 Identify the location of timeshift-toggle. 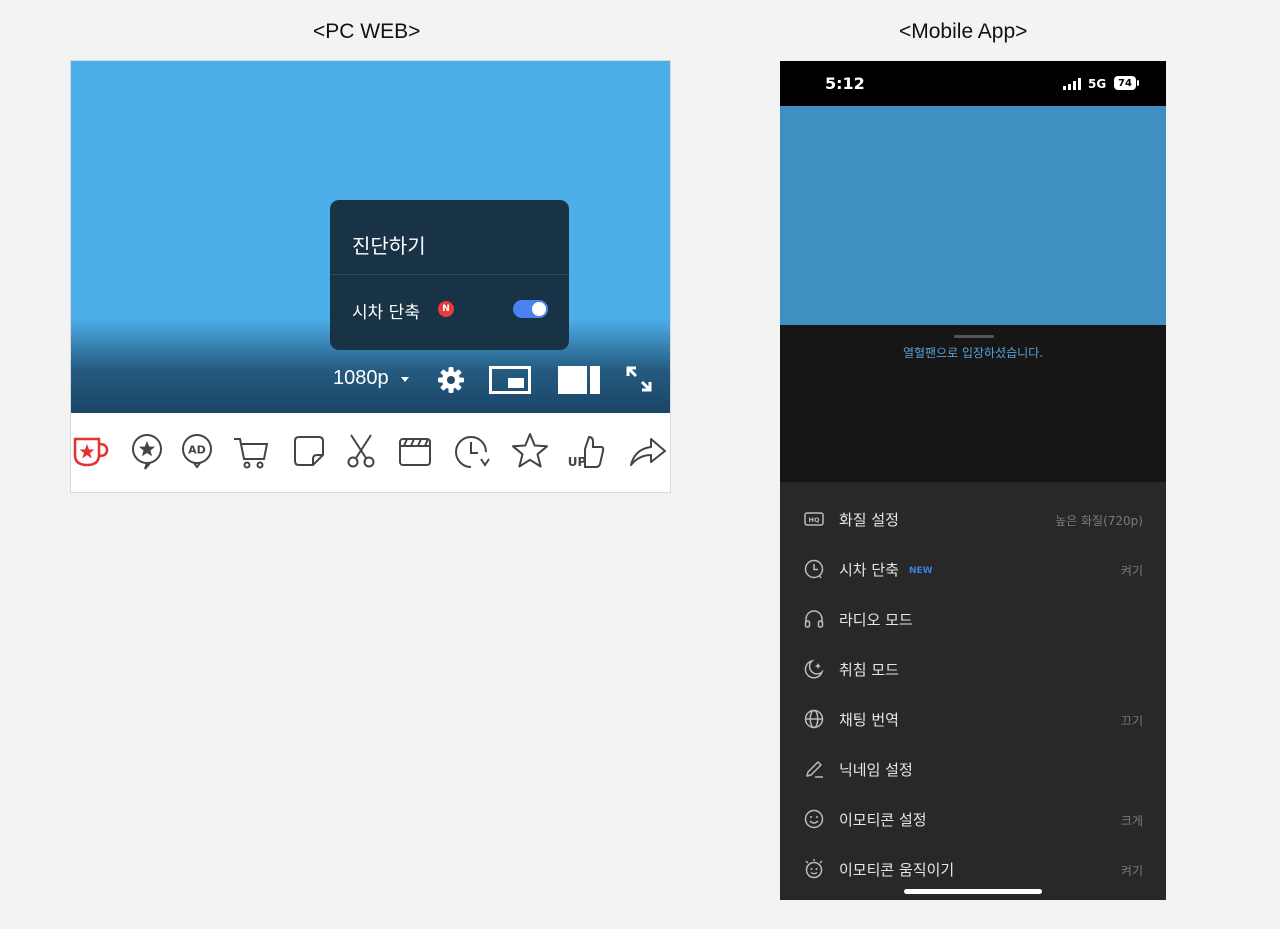
(530, 309).